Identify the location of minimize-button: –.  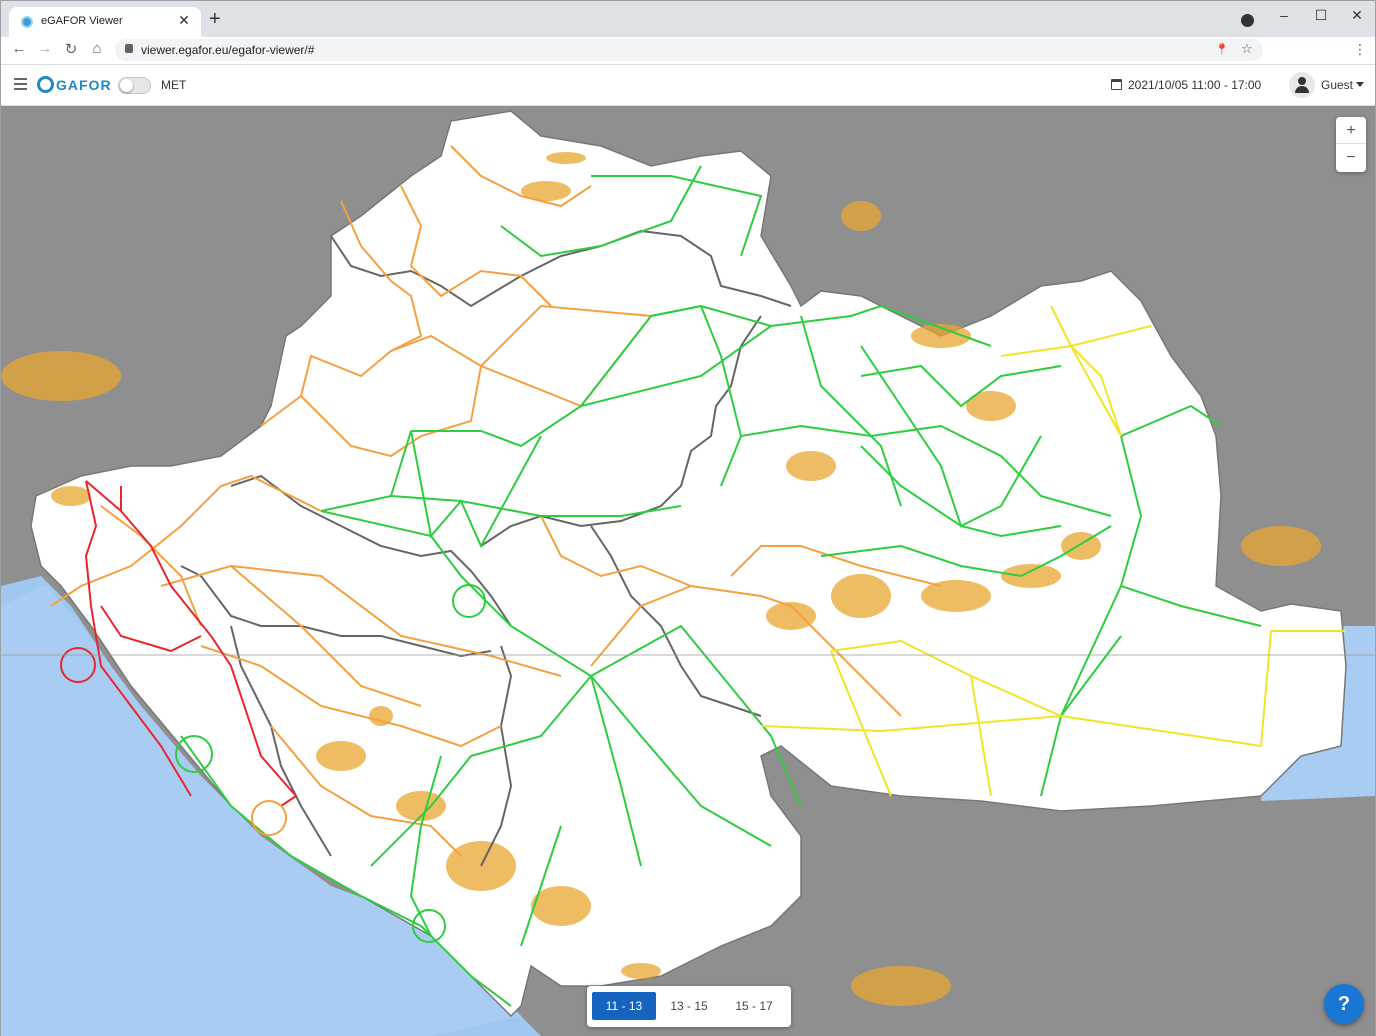
(1284, 15).